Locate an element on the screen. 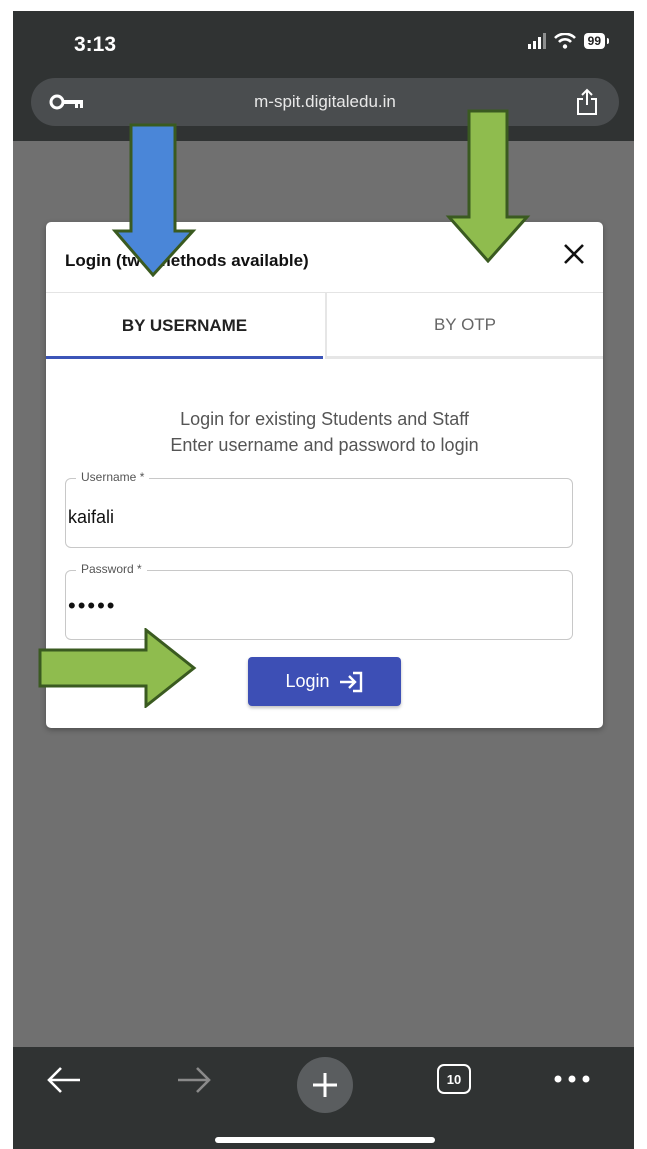  forward-arrow-icon is located at coordinates (194, 1080).